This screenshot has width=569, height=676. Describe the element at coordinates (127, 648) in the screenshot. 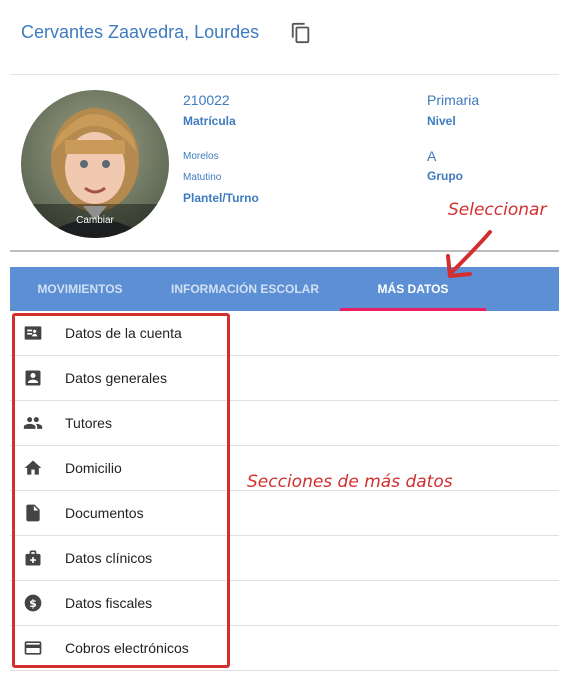

I see `menu-item-label: Cobros electrónicos` at that location.